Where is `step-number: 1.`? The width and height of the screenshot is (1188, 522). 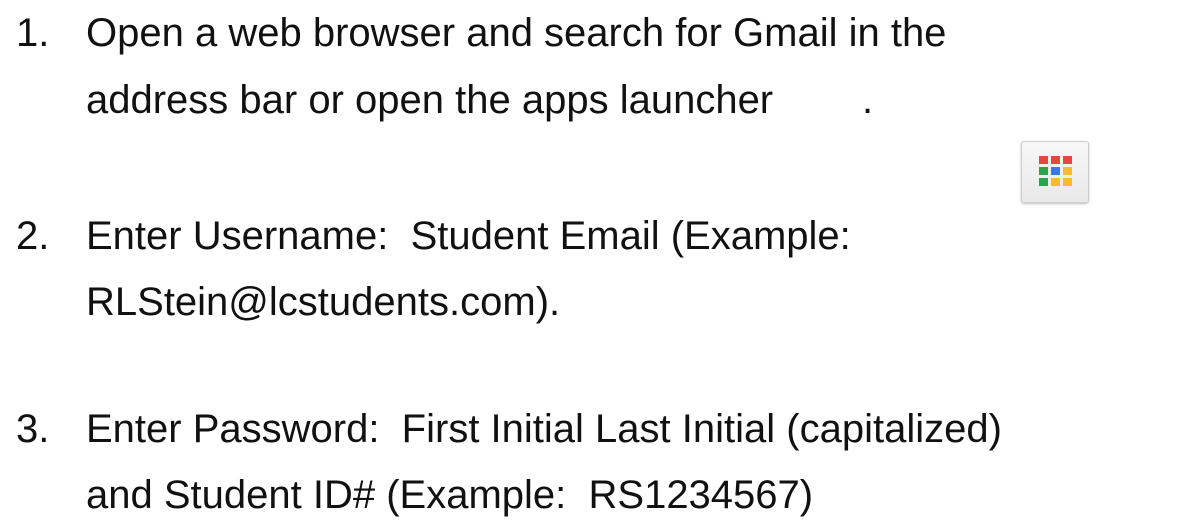
step-number: 1. is located at coordinates (33, 33).